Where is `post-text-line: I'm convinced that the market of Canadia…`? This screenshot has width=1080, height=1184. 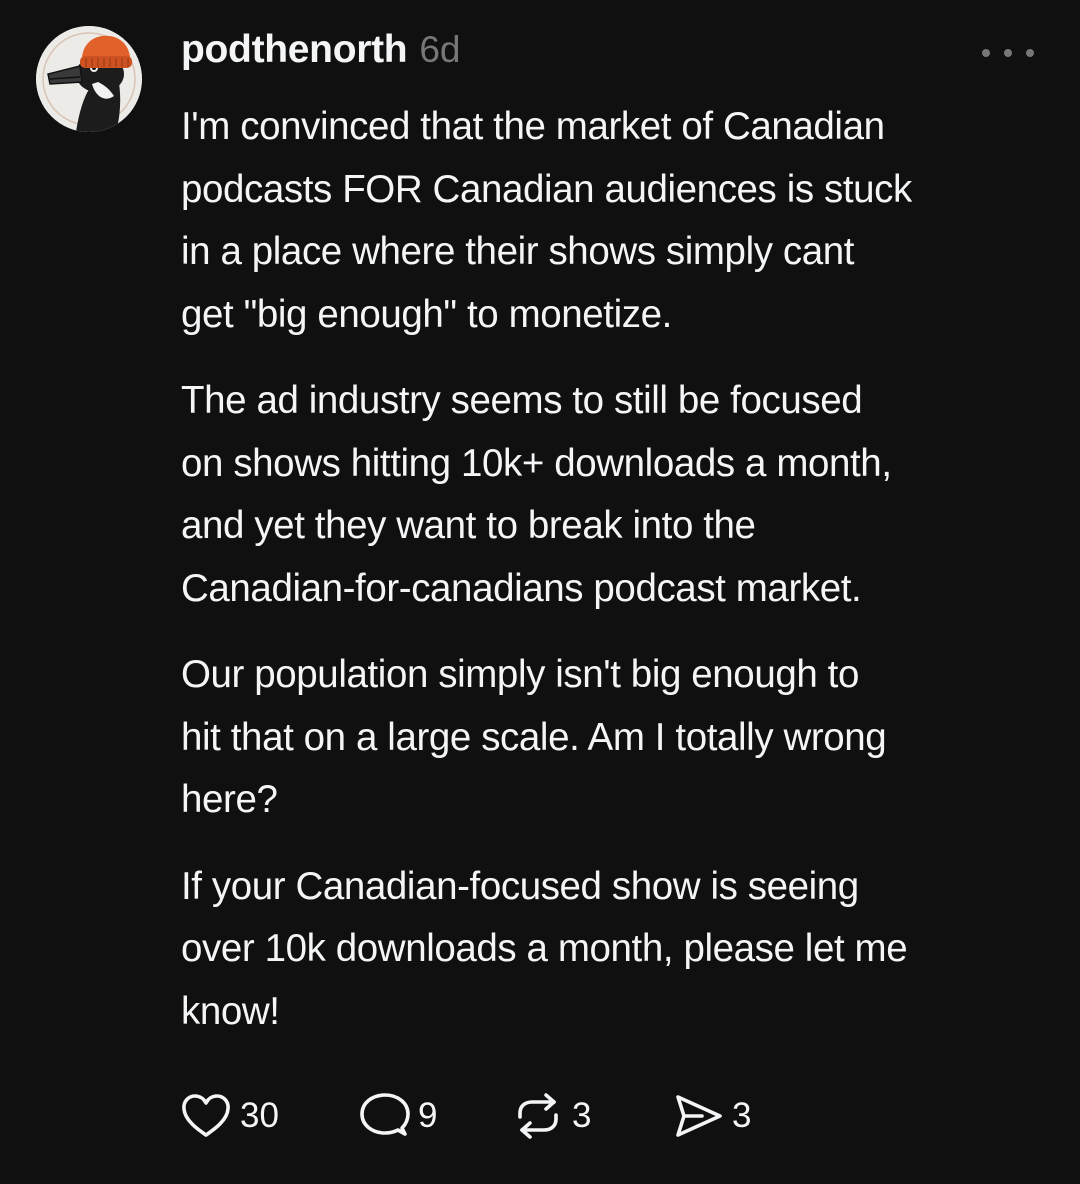
post-text-line: I'm convinced that the market of Canadia… is located at coordinates (533, 126).